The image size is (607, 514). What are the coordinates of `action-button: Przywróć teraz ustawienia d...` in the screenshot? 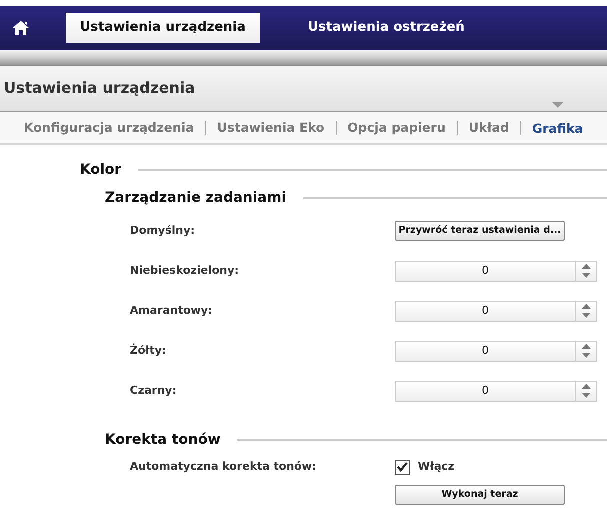 It's located at (480, 231).